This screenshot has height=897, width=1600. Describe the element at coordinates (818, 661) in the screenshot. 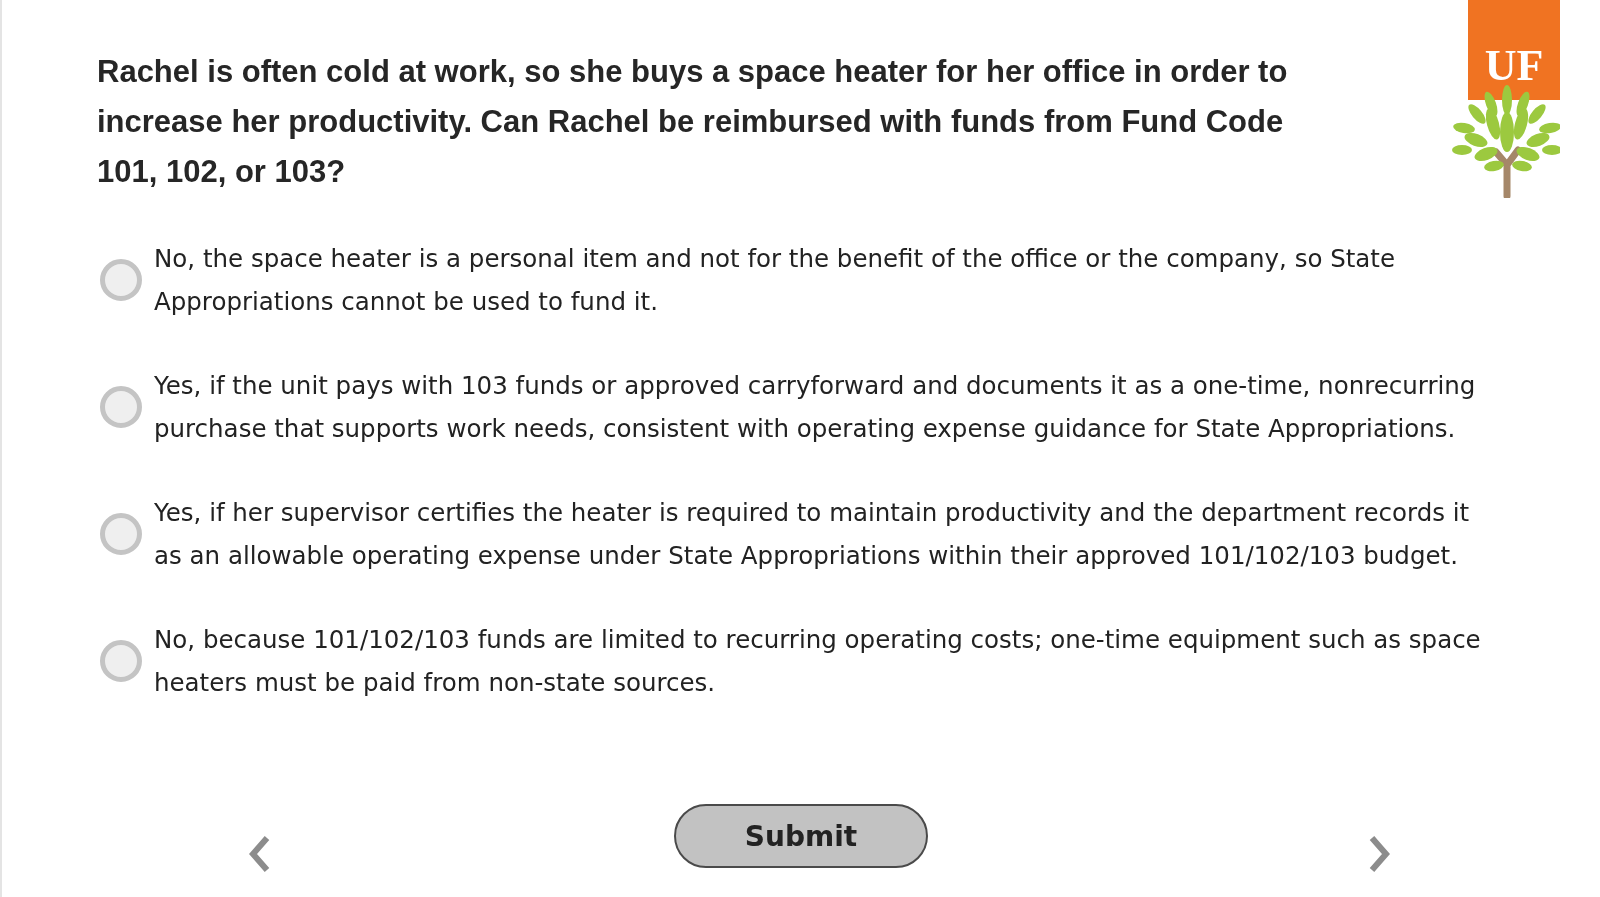

I see `option-label: No, because 101/102/103 funds are limited to recurring operating costs; one-time equipment such as space heaters must be paid from non-state sources.` at that location.